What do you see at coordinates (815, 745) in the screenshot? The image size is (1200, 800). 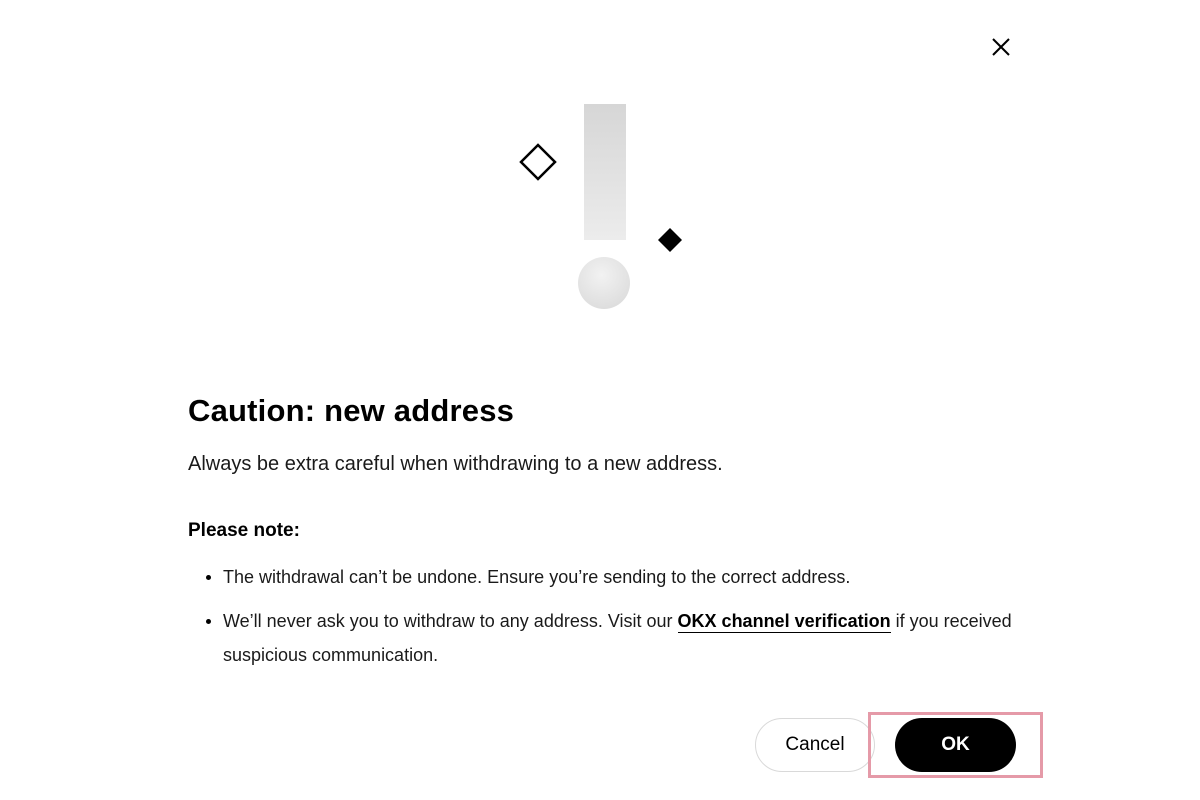 I see `cancel-button: Cancel` at bounding box center [815, 745].